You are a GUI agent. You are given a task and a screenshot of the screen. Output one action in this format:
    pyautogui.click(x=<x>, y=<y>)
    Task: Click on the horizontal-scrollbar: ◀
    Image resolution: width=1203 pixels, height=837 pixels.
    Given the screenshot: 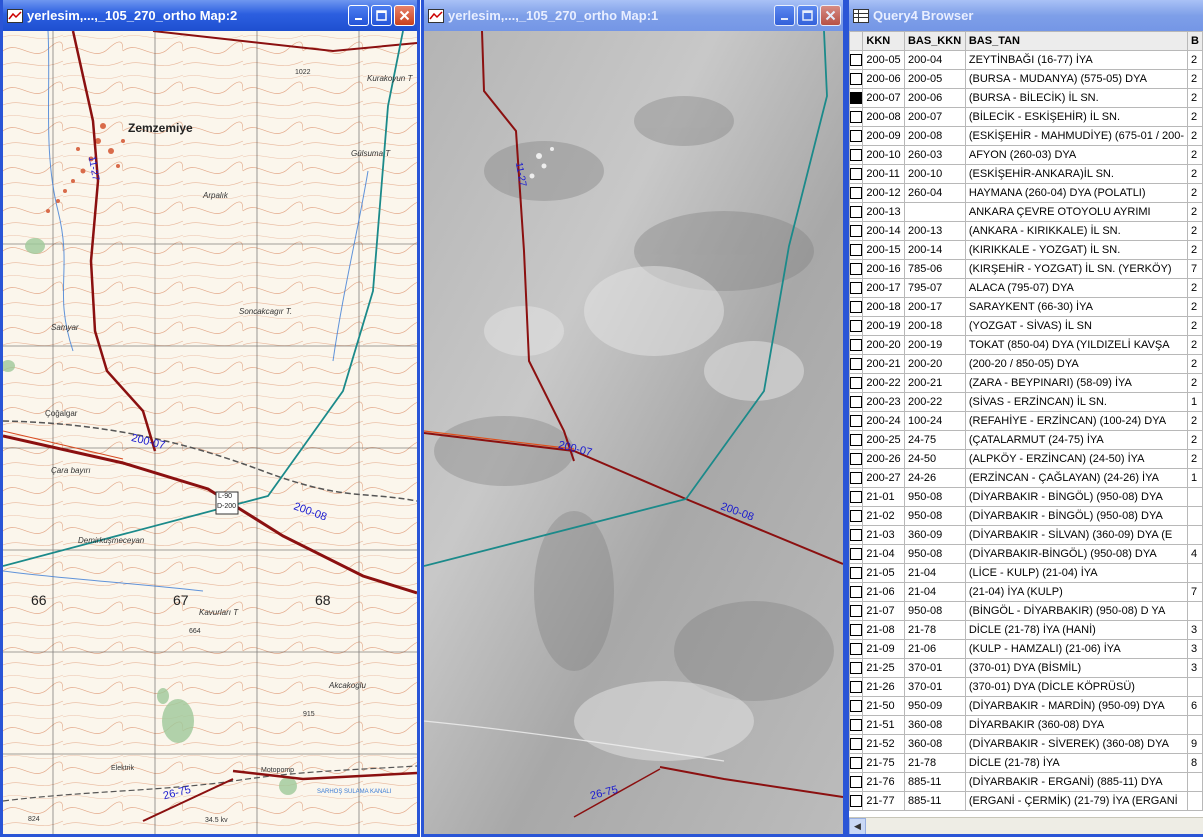 What is the action you would take?
    pyautogui.click(x=1026, y=825)
    